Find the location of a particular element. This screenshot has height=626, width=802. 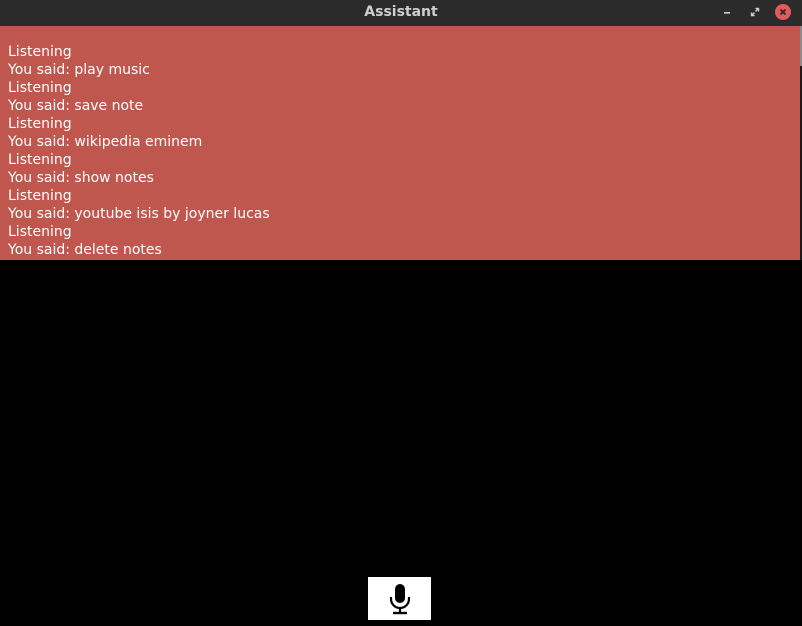

microphone-icon is located at coordinates (399, 598).